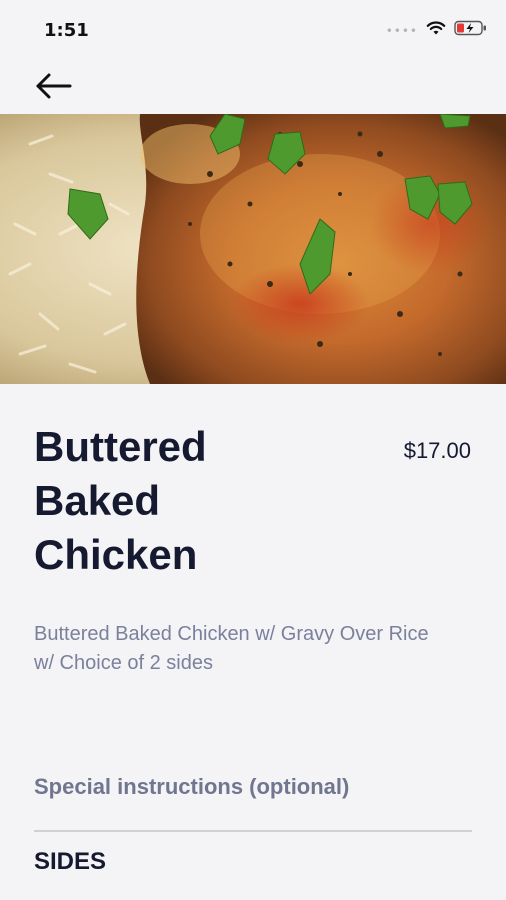  I want to click on battery-charging-icon, so click(471, 30).